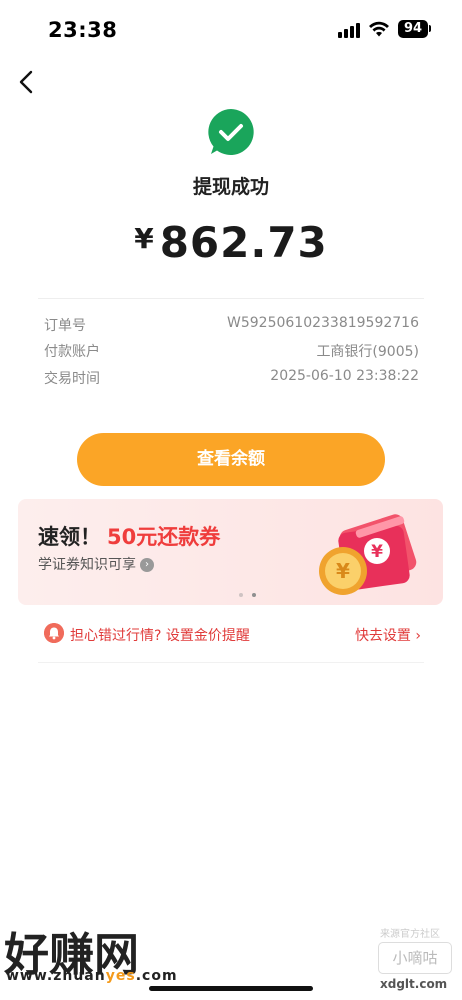  Describe the element at coordinates (28, 82) in the screenshot. I see `back-arrow-icon` at that location.